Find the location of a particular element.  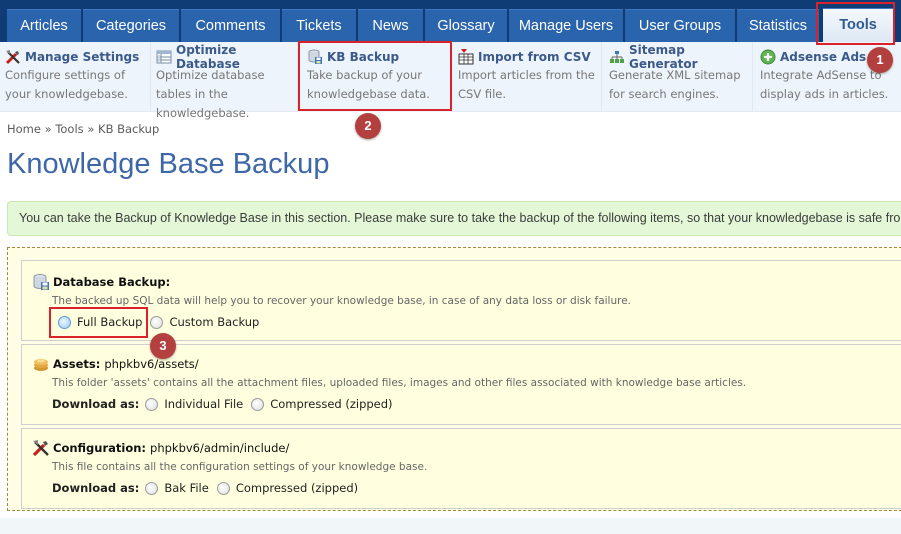

configuration-bak-radio is located at coordinates (152, 488).